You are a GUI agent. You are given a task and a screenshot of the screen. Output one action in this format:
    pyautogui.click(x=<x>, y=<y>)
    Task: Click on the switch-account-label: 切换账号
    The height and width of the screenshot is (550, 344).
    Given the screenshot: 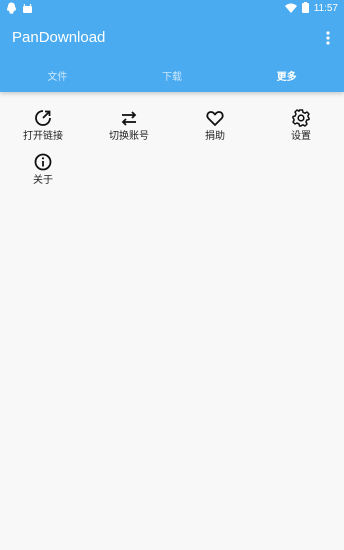 What is the action you would take?
    pyautogui.click(x=129, y=136)
    